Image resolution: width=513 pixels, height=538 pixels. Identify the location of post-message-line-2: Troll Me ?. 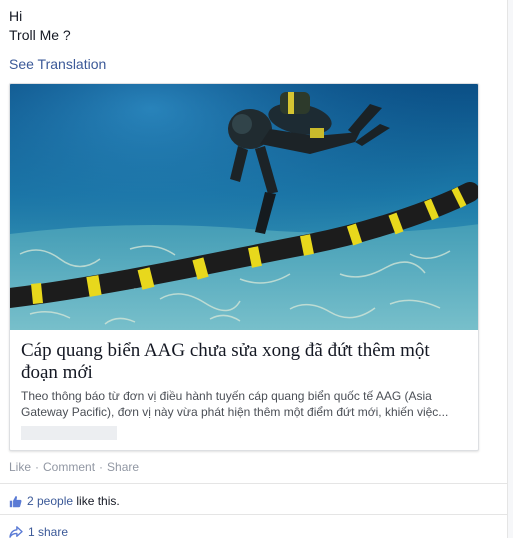
(40, 35).